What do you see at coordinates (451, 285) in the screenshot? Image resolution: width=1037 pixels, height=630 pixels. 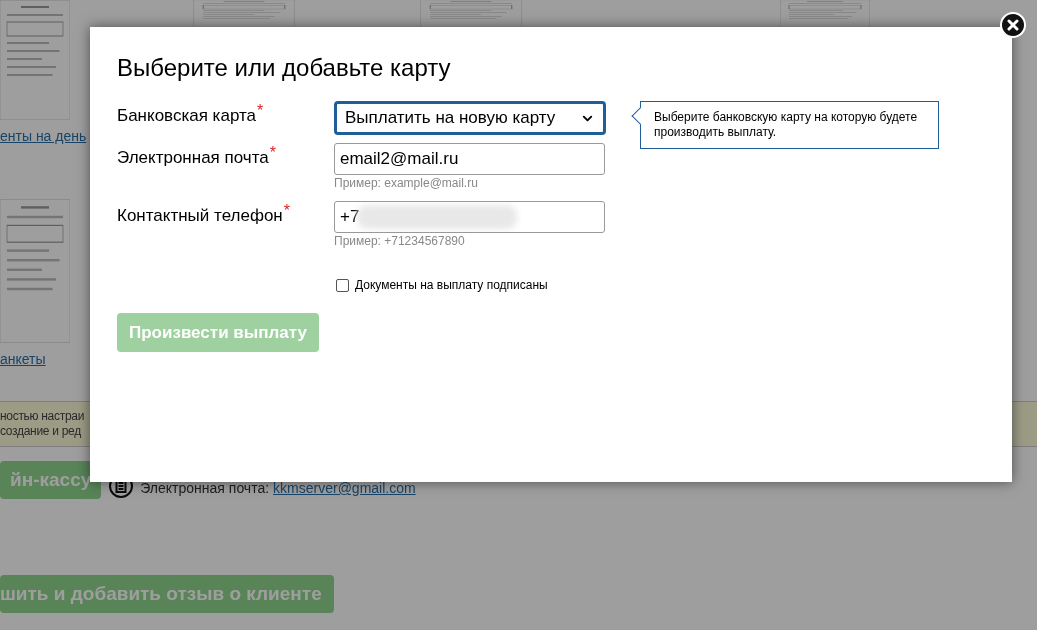 I see `checkbox-label: Документы на выплату подписаны` at bounding box center [451, 285].